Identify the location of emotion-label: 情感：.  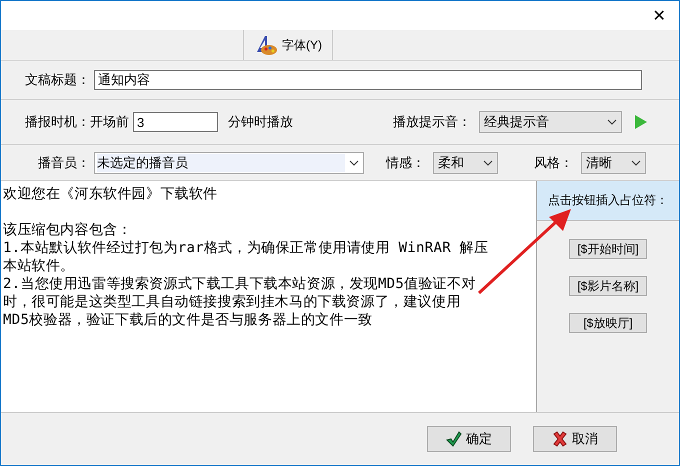
(405, 163).